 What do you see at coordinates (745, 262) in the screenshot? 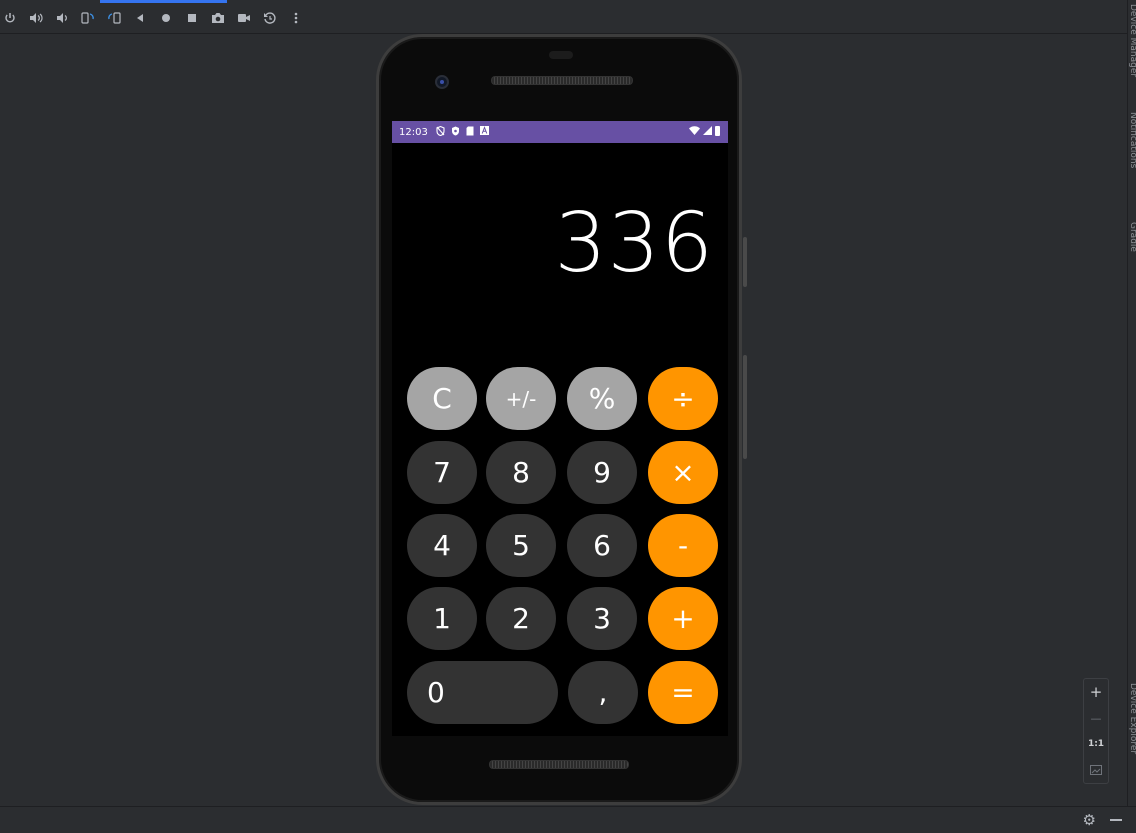
I see `power-side-button` at bounding box center [745, 262].